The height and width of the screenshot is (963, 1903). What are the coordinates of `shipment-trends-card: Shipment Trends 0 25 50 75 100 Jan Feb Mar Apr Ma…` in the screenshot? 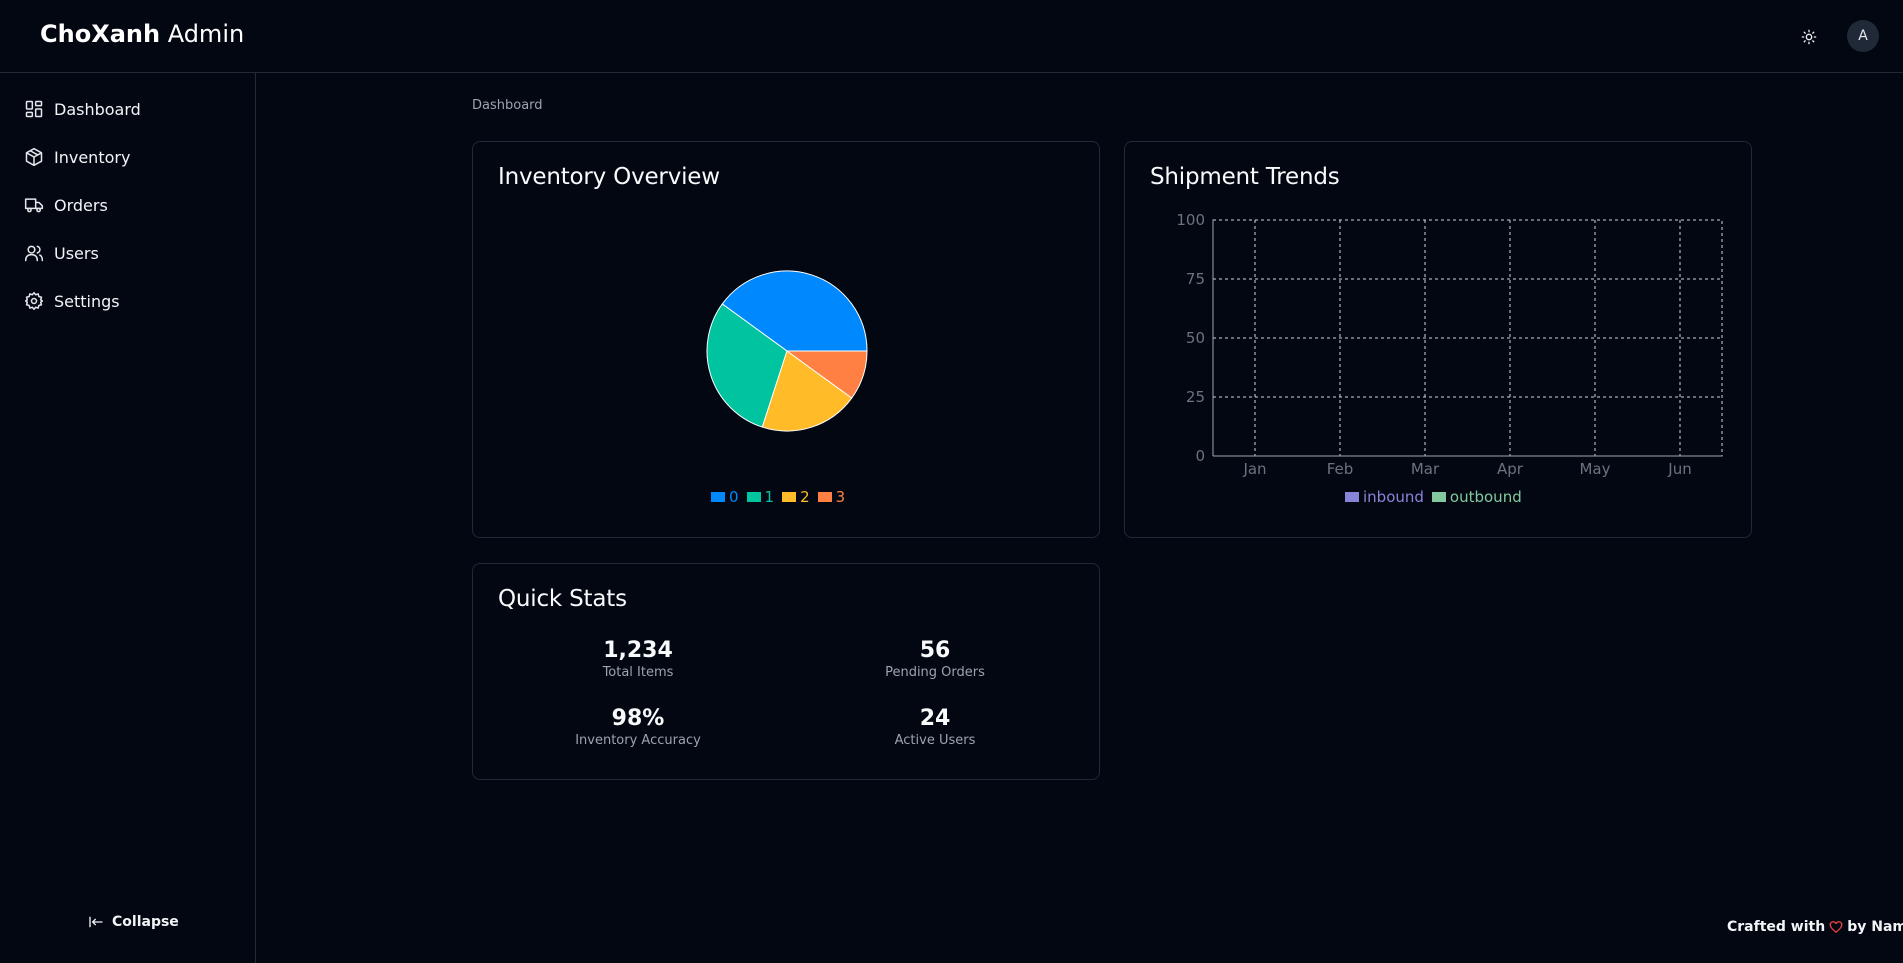 It's located at (1438, 339).